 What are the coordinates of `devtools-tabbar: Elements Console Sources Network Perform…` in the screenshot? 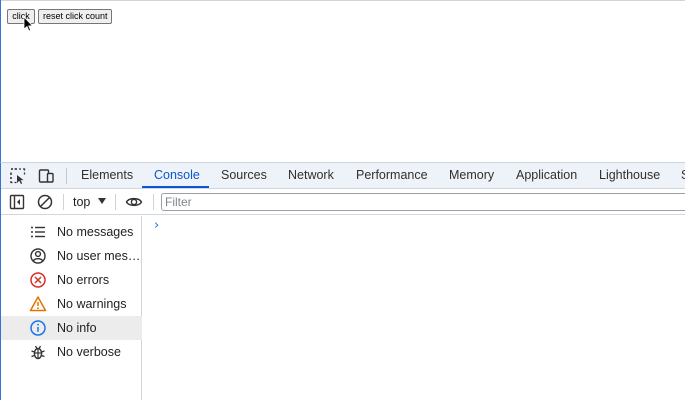 It's located at (343, 176).